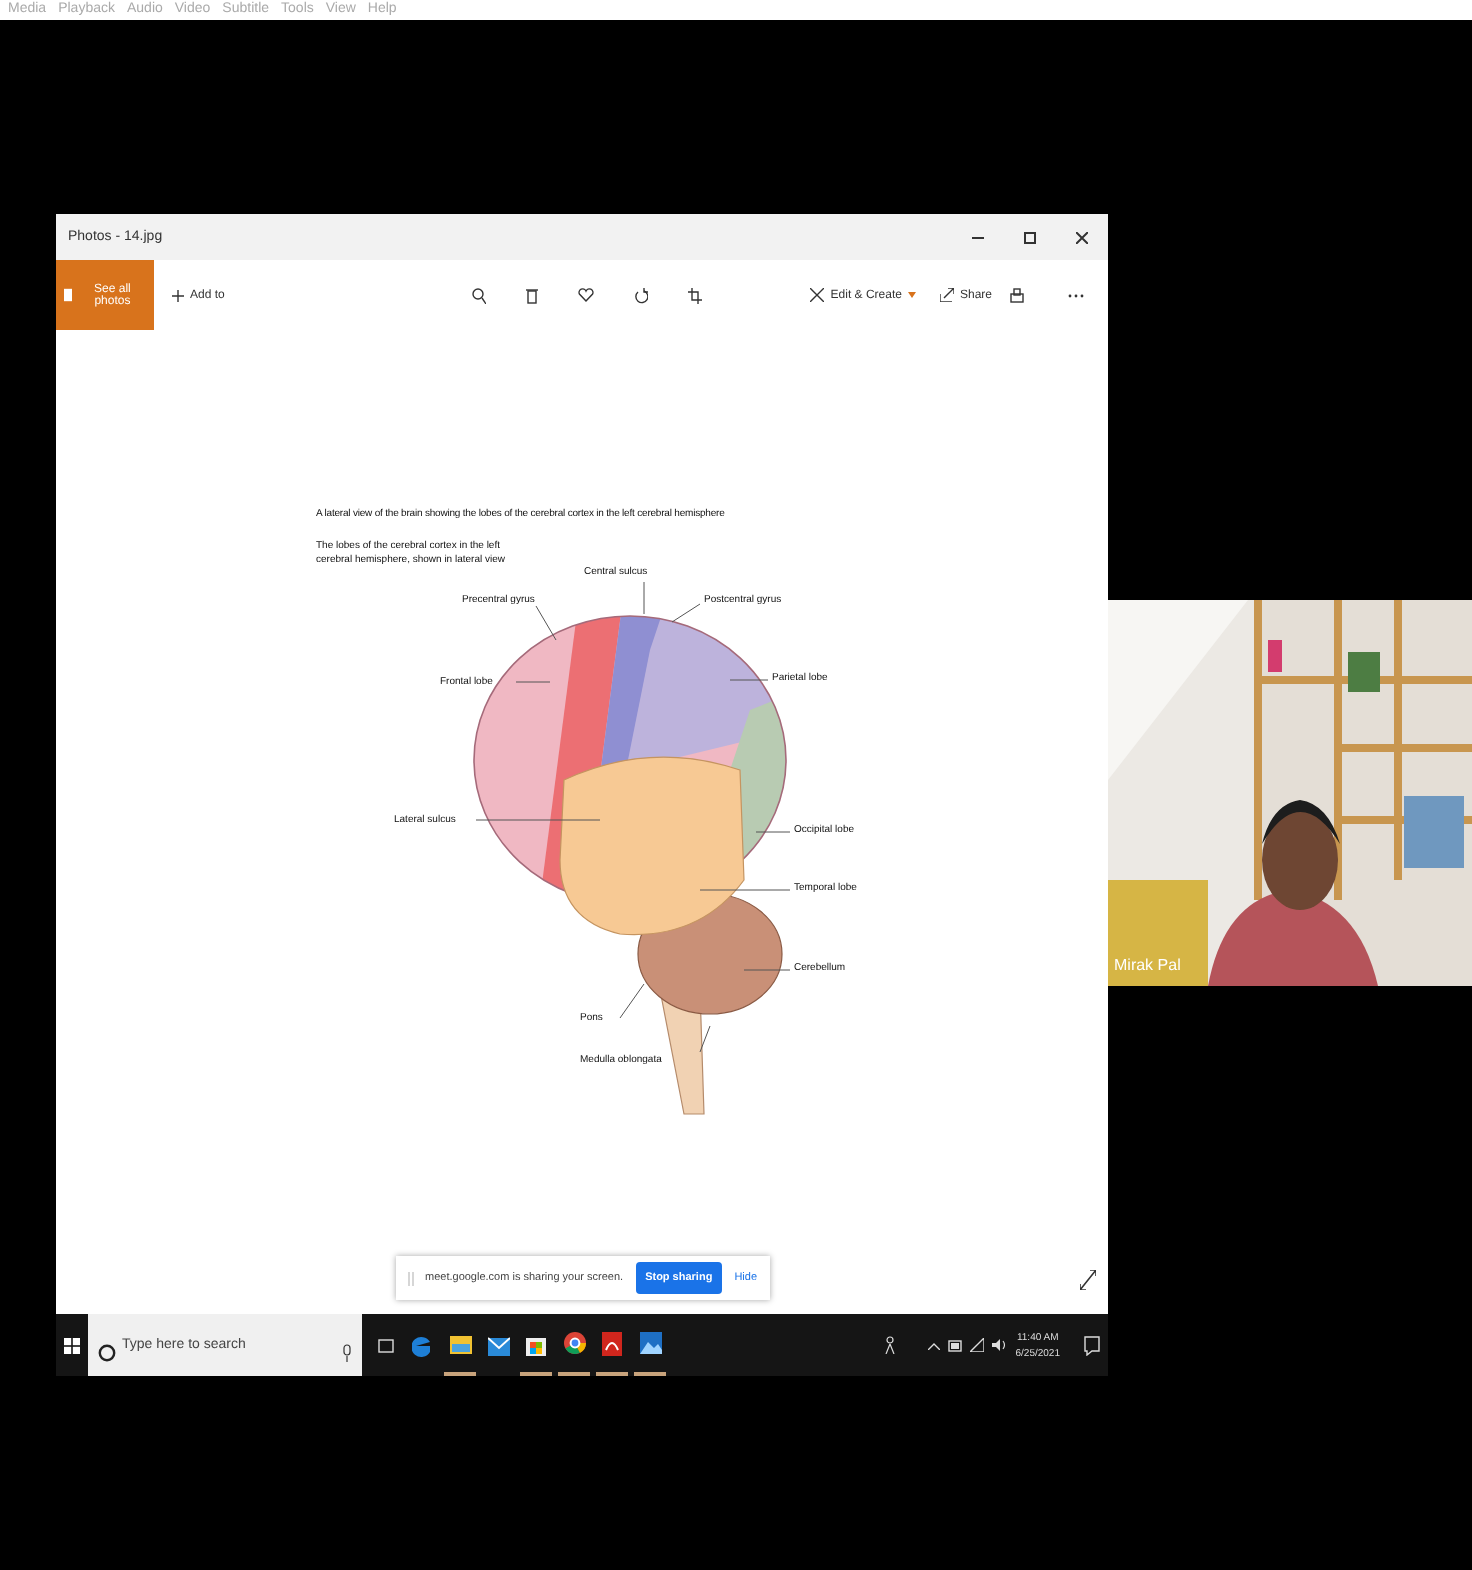 This screenshot has width=1472, height=1570. What do you see at coordinates (999, 1345) in the screenshot?
I see `volume-icon` at bounding box center [999, 1345].